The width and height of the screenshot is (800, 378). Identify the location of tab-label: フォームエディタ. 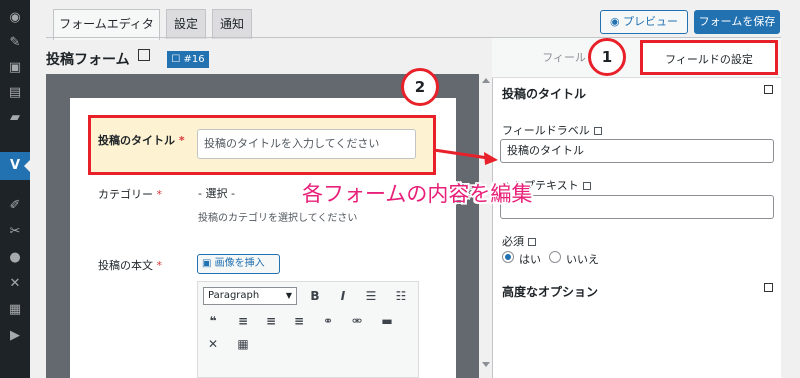
(106, 24).